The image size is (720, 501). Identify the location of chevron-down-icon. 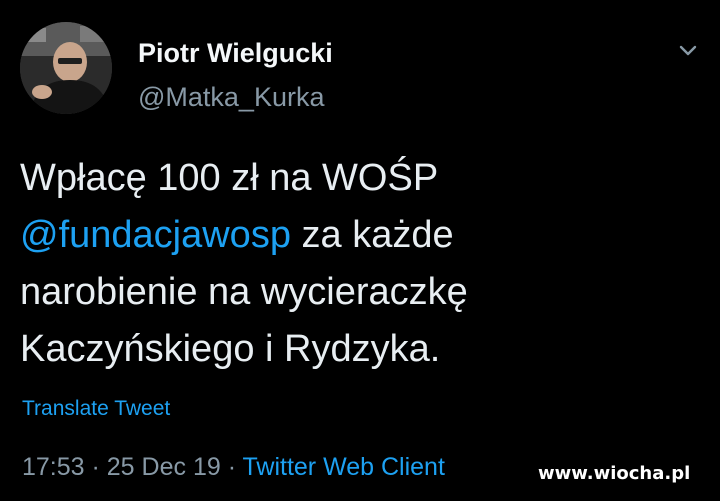
(688, 50).